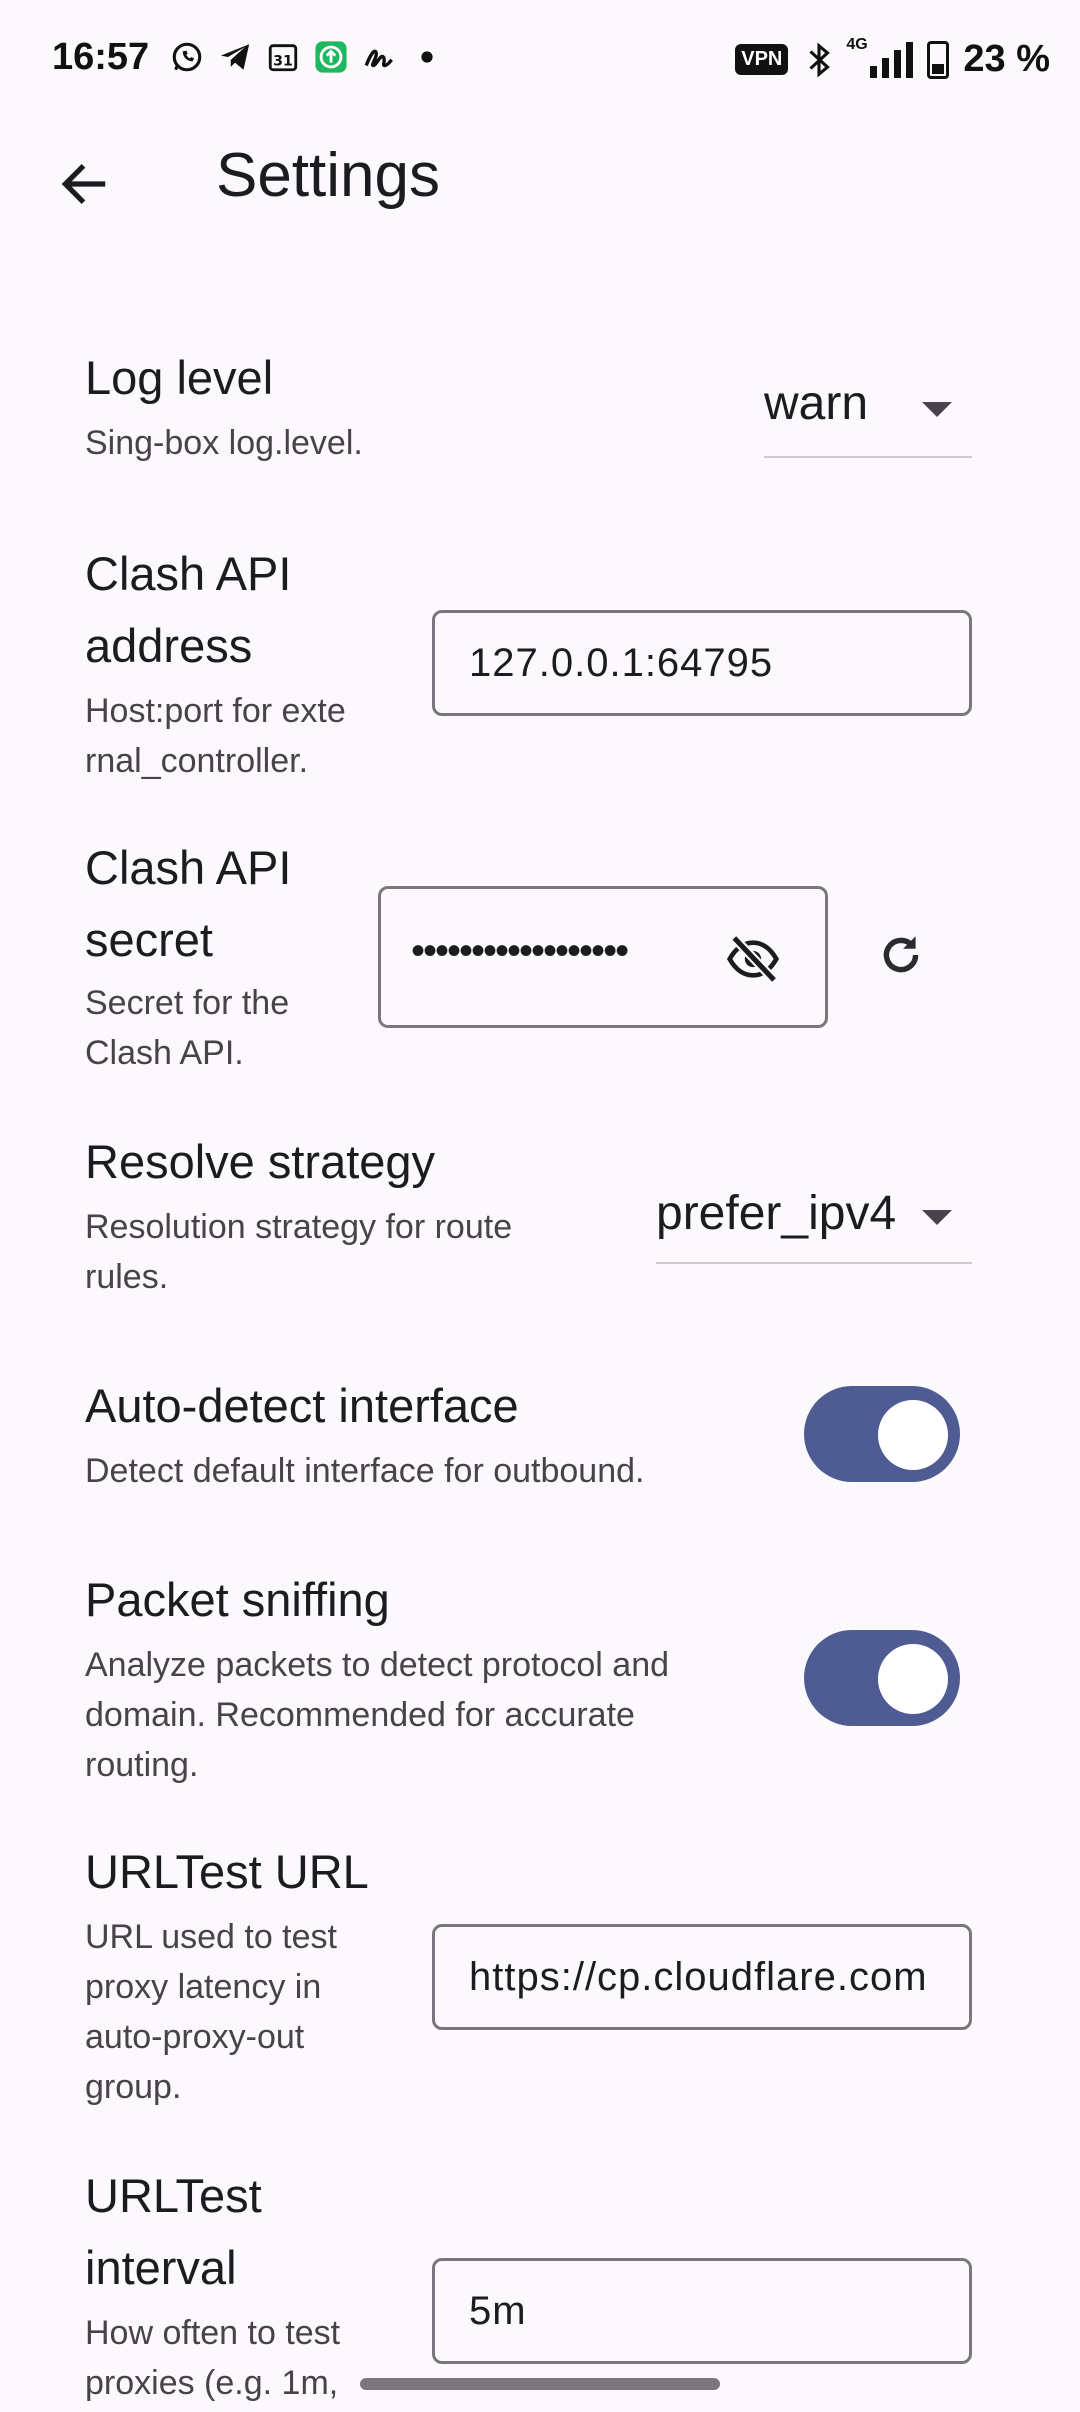  What do you see at coordinates (698, 1977) in the screenshot?
I see `input-value: https://cp.cloudflare.com` at bounding box center [698, 1977].